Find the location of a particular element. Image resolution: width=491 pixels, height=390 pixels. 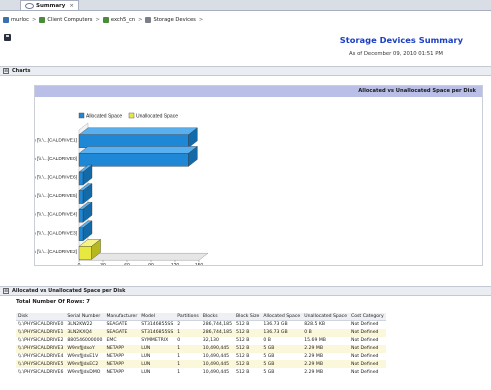

column-header: Unallocated Space is located at coordinates (326, 317).